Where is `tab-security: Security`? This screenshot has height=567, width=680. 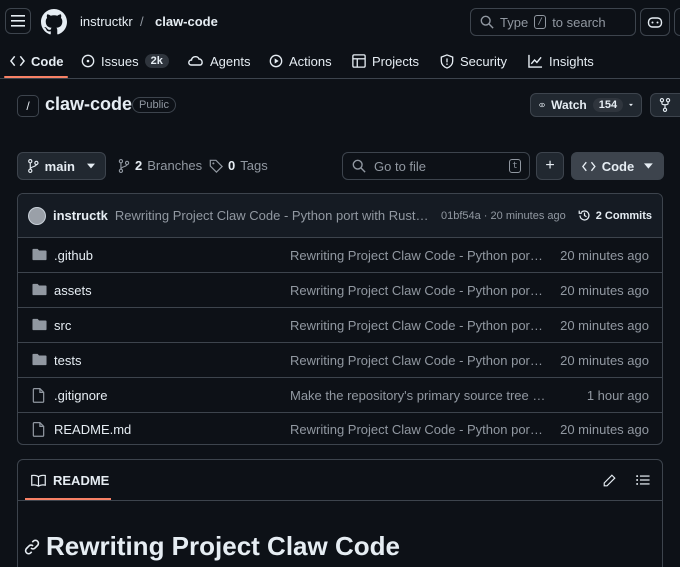
tab-security: Security is located at coordinates (473, 61).